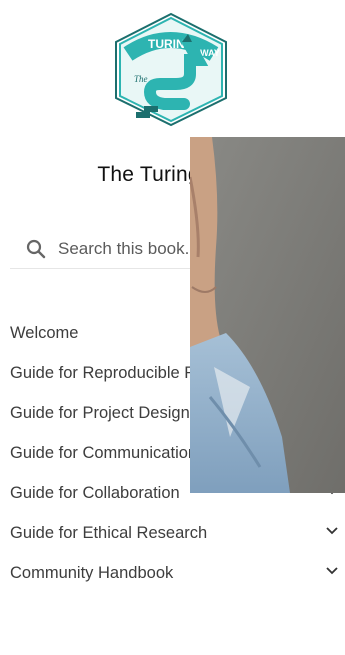 Image resolution: width=345 pixels, height=655 pixels. I want to click on logo-text-the: The, so click(141, 79).